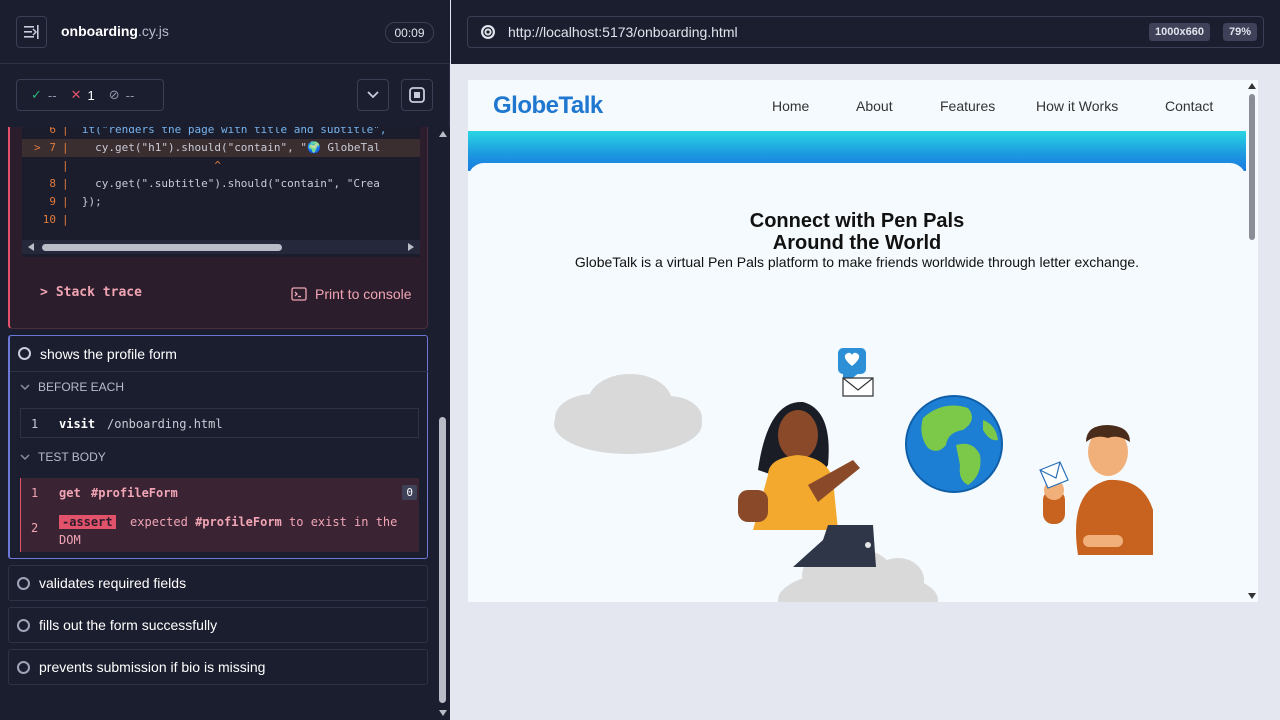 Image resolution: width=1280 pixels, height=720 pixels. Describe the element at coordinates (220, 493) in the screenshot. I see `command-row: 1 get #profileForm 0` at that location.